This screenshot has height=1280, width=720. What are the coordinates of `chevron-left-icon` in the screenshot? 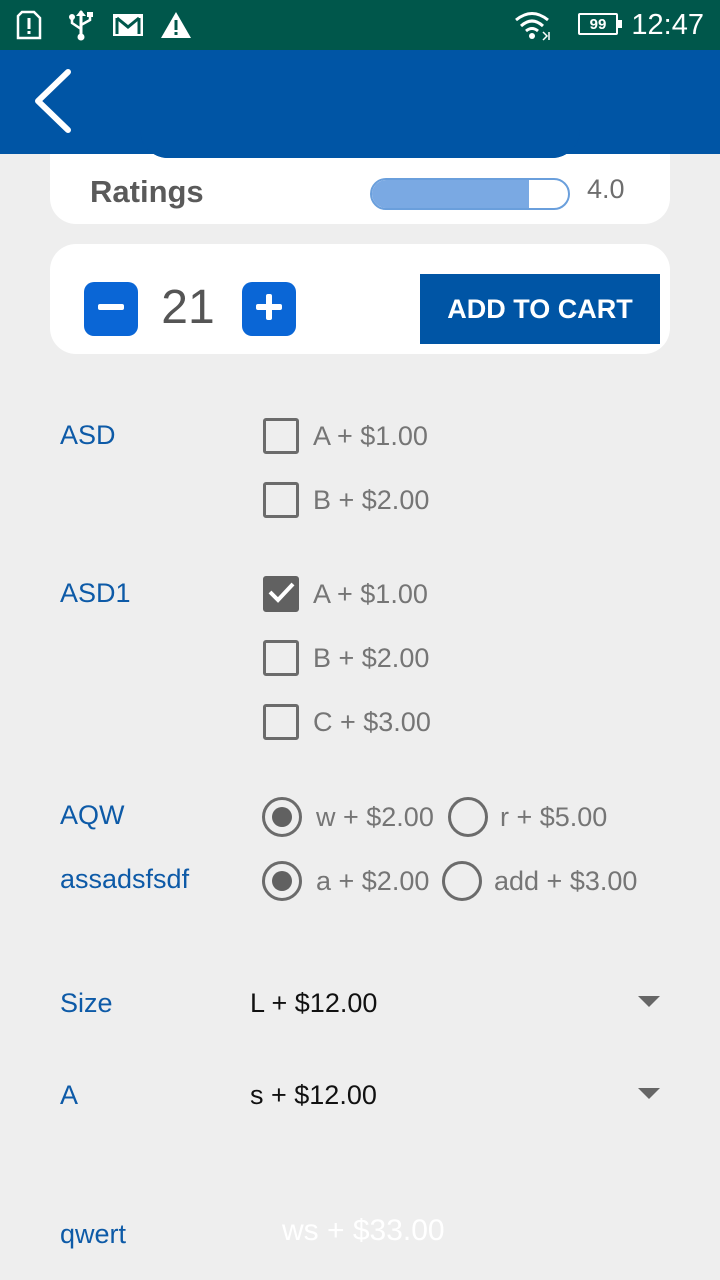 It's located at (52, 103).